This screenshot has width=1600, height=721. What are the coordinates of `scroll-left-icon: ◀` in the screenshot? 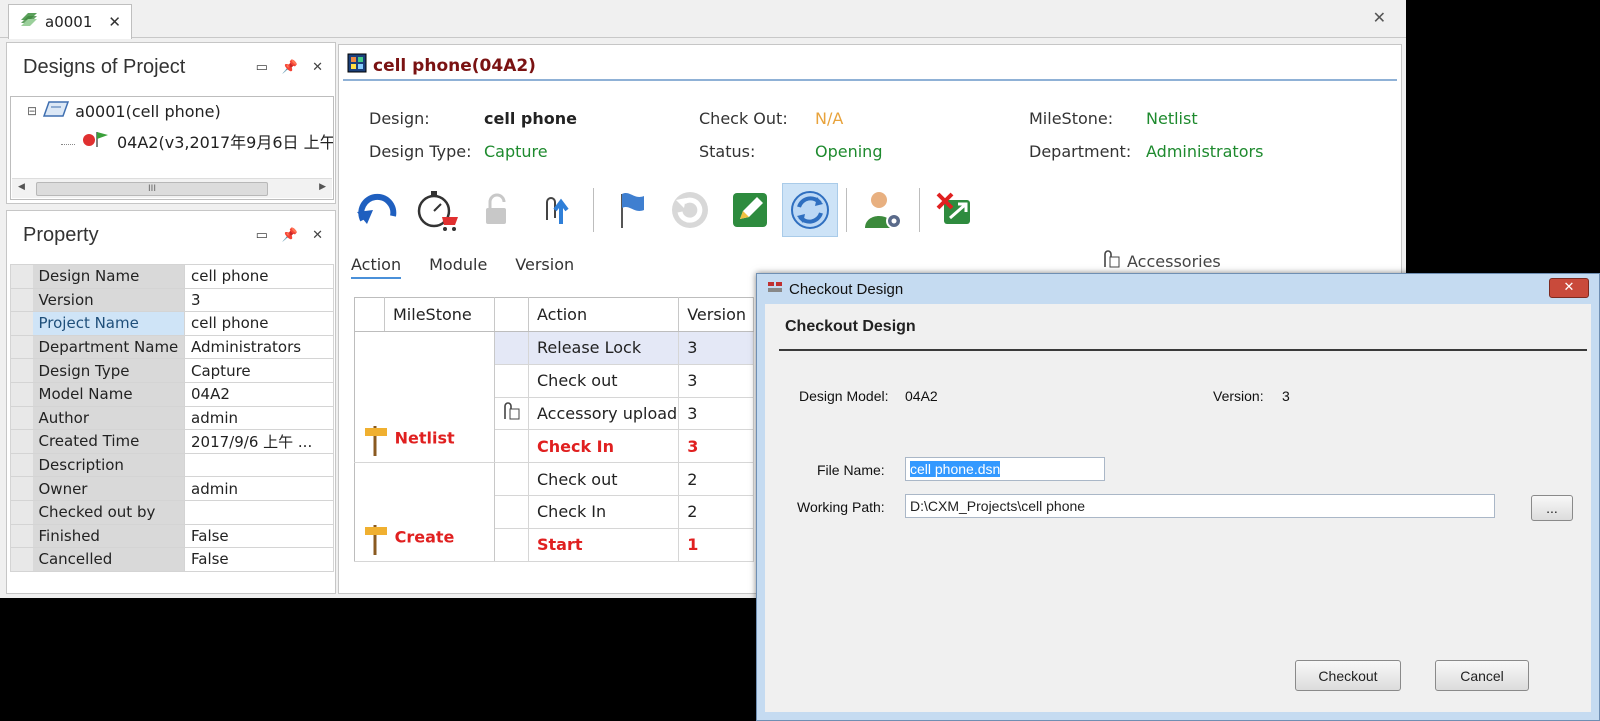 It's located at (21, 187).